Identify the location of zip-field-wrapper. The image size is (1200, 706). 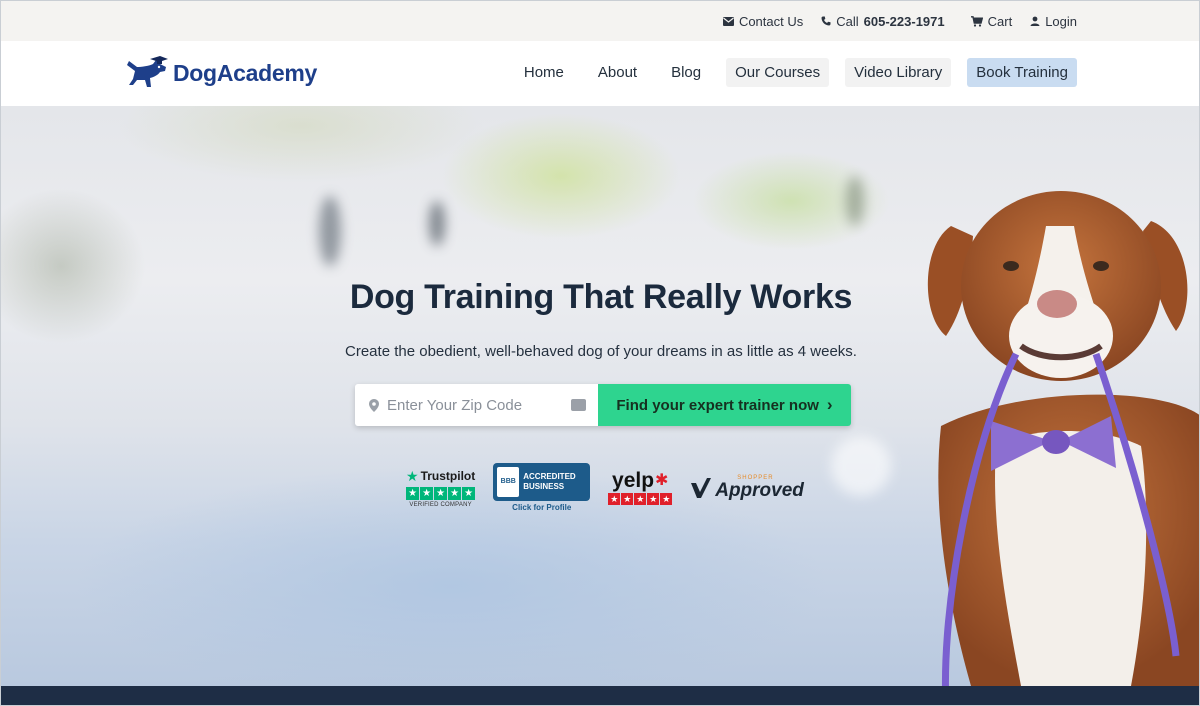
(476, 405).